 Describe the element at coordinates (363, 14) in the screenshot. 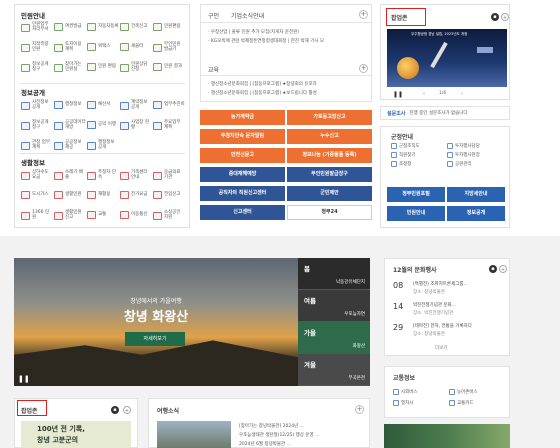

I see `more-plus-icon: +` at that location.